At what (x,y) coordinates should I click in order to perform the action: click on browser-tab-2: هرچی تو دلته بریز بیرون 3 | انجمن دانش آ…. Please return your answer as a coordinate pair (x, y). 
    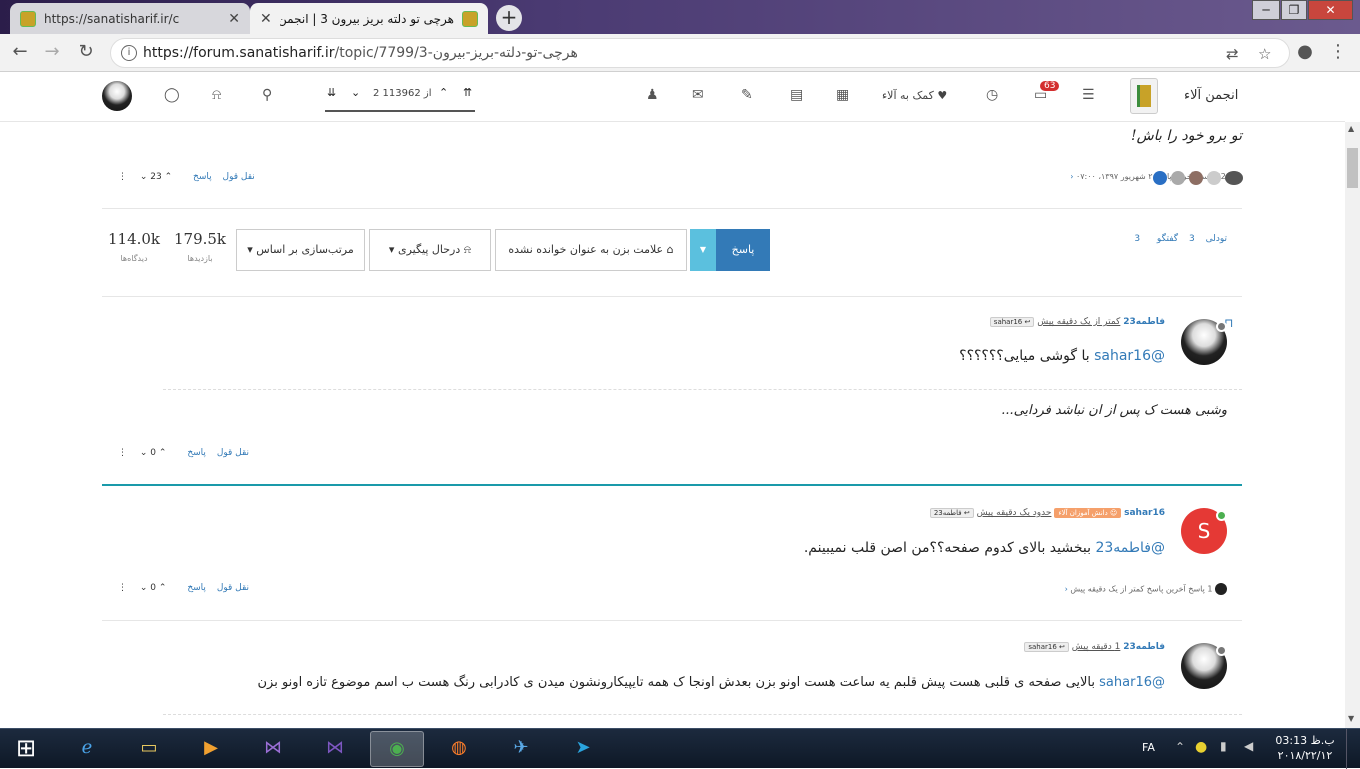
    Looking at the image, I should click on (369, 18).